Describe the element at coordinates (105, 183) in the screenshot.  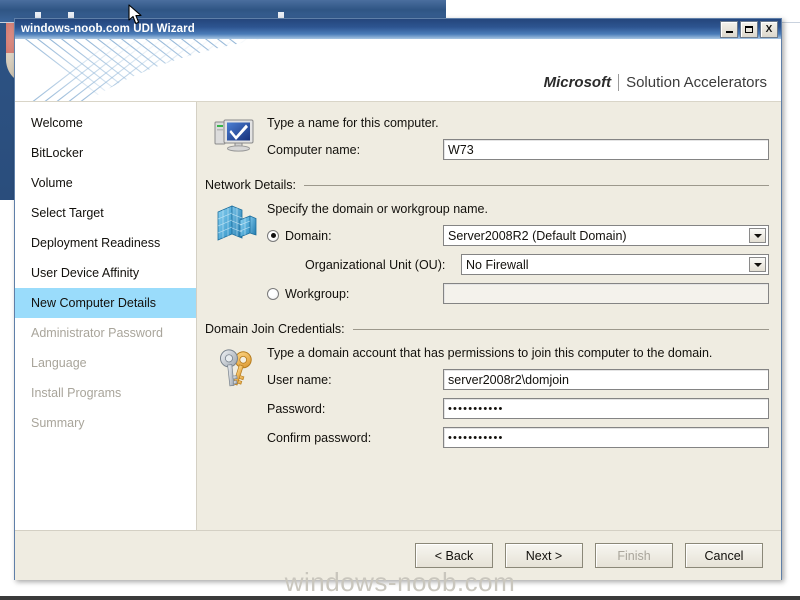
I see `sidebar-item-volume: Volume` at that location.